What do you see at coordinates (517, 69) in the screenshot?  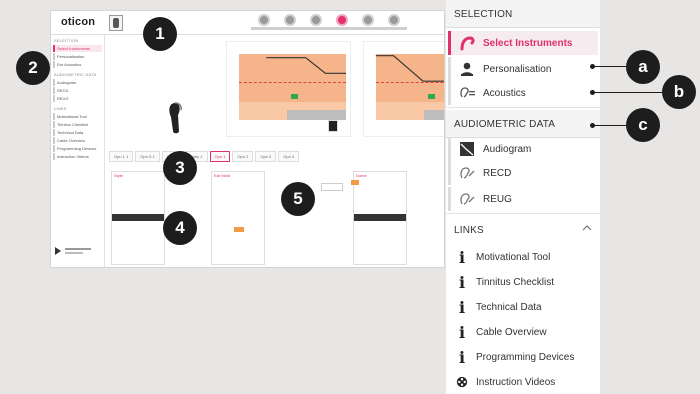 I see `nav-personalisation-label: Personalisation` at bounding box center [517, 69].